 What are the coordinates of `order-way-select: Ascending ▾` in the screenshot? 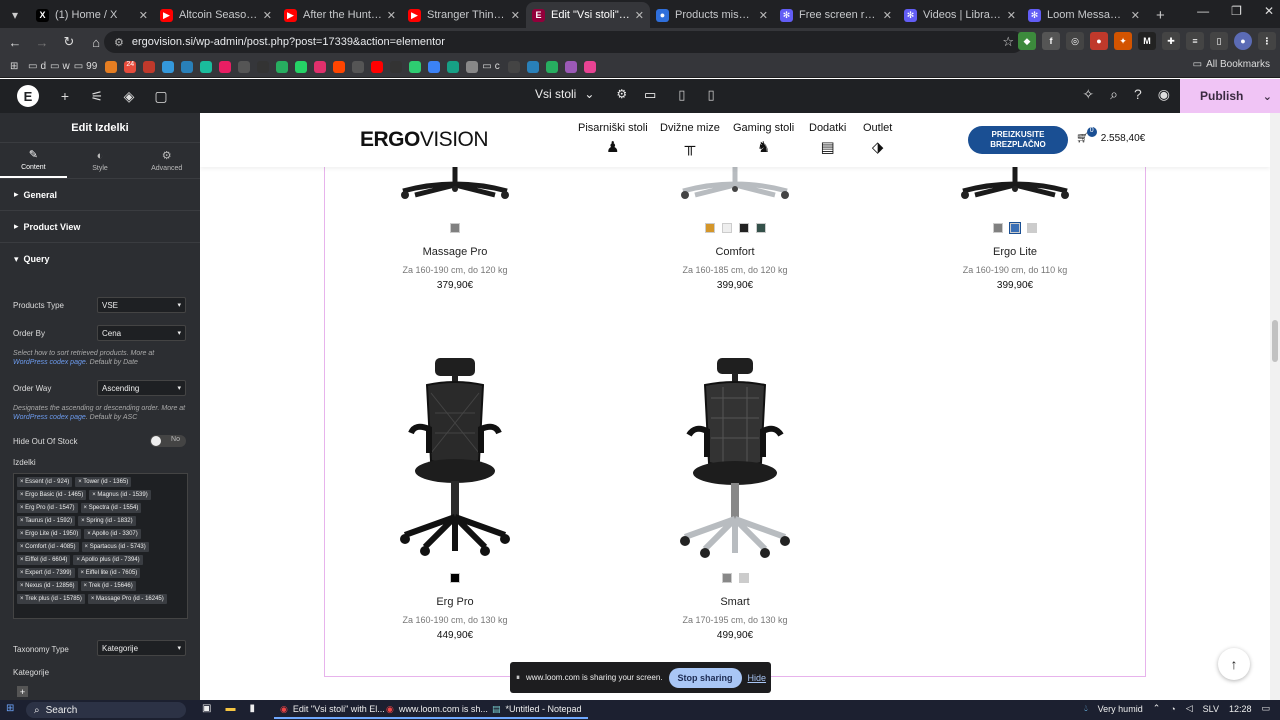 It's located at (141, 388).